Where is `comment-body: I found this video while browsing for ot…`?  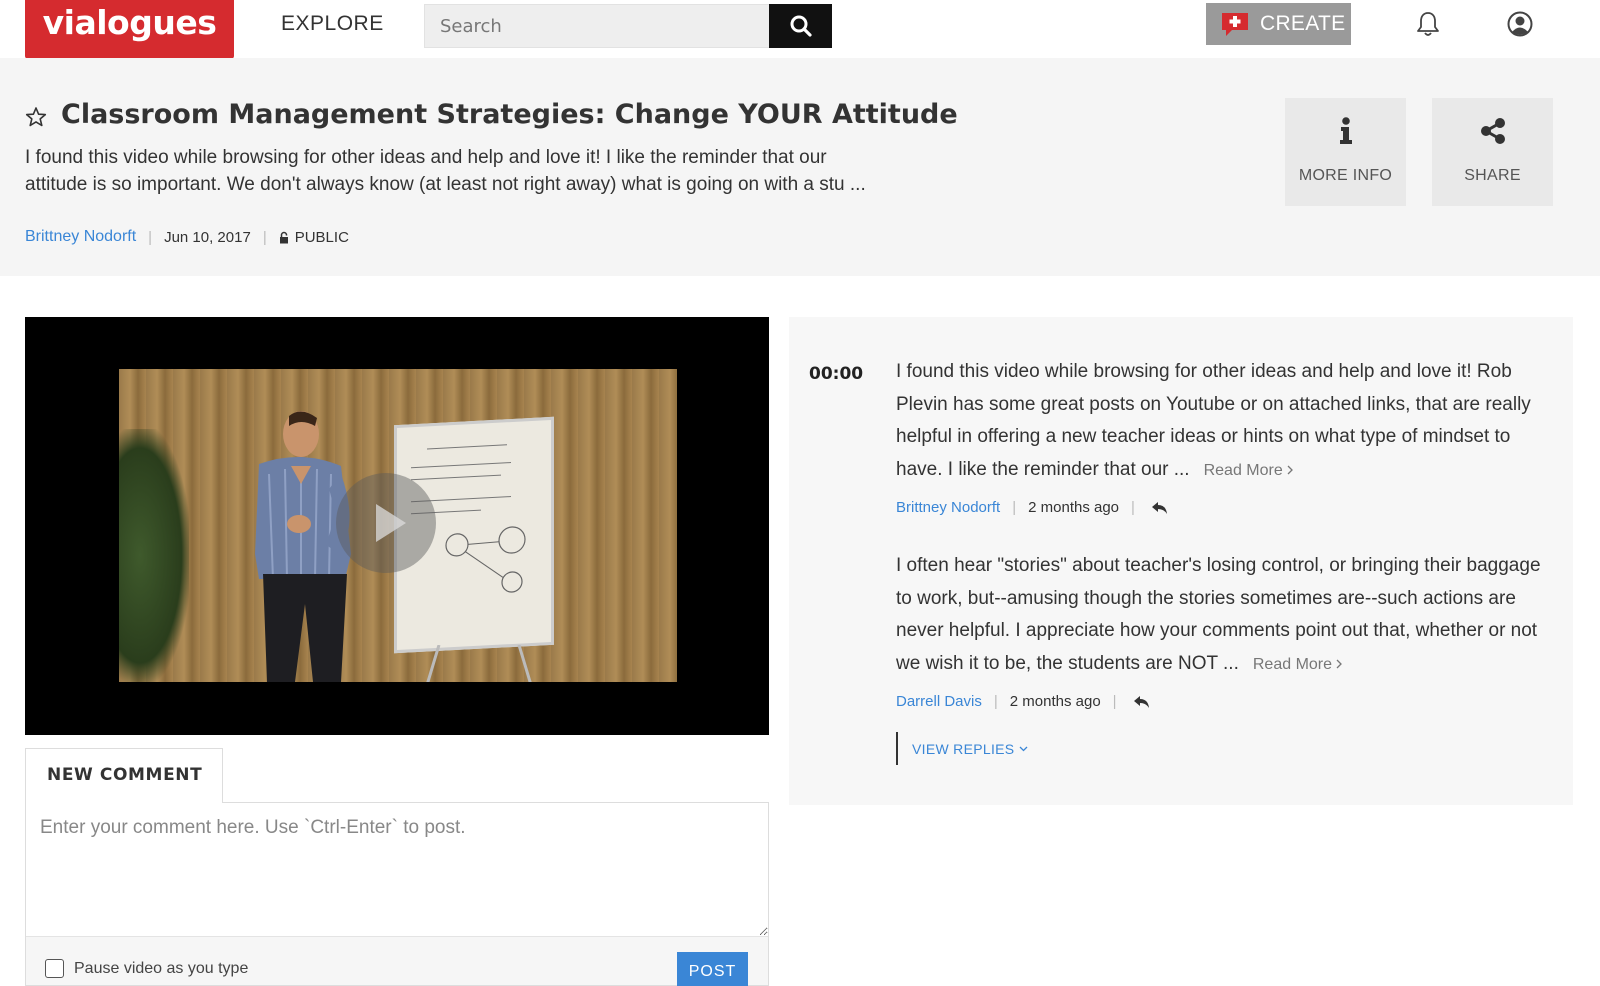
comment-body: I found this video while browsing for ot… is located at coordinates (1221, 421).